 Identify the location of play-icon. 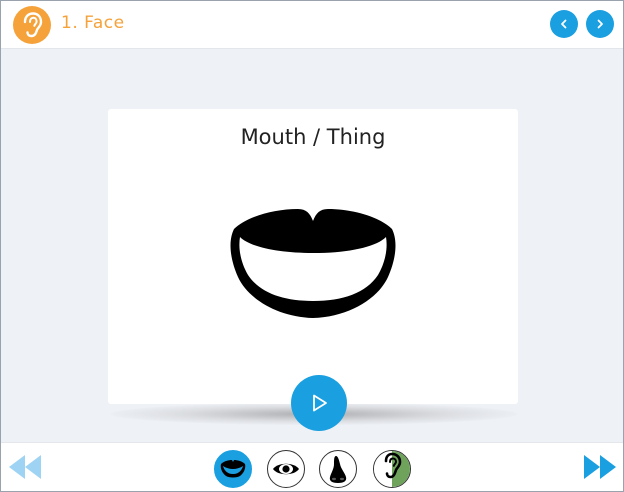
(320, 403).